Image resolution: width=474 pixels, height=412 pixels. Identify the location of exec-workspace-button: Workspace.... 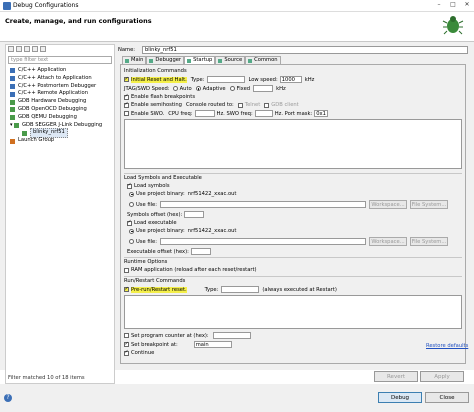
(388, 241).